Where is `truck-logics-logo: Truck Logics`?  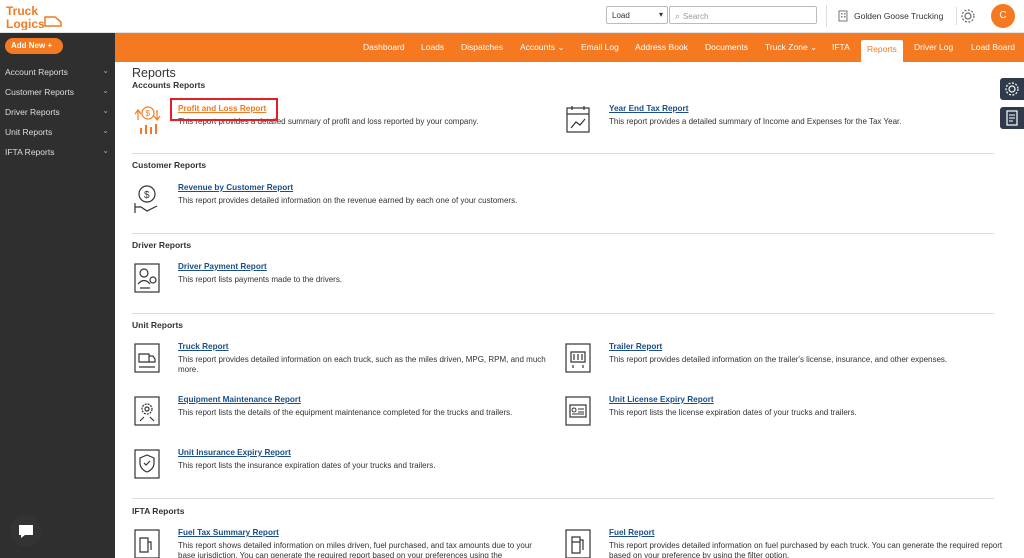 truck-logics-logo: Truck Logics is located at coordinates (35, 16).